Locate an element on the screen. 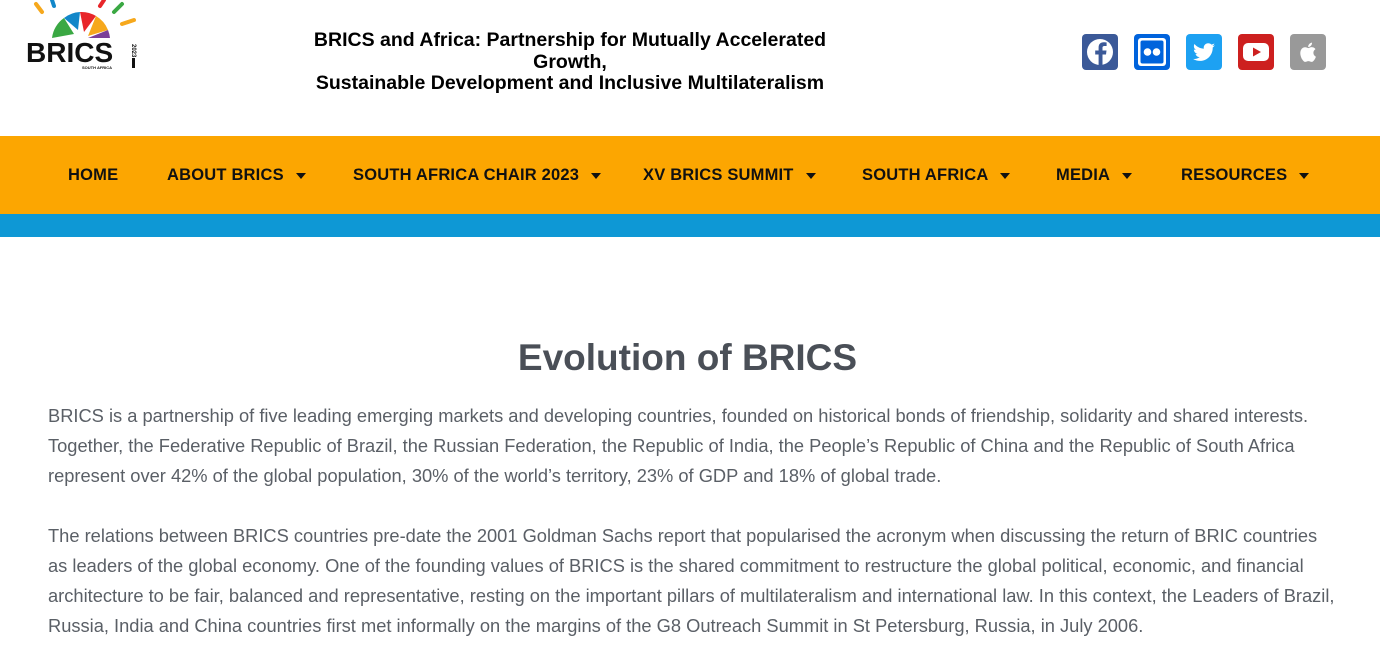  nav-item-resources: RESOURCES is located at coordinates (1245, 175).